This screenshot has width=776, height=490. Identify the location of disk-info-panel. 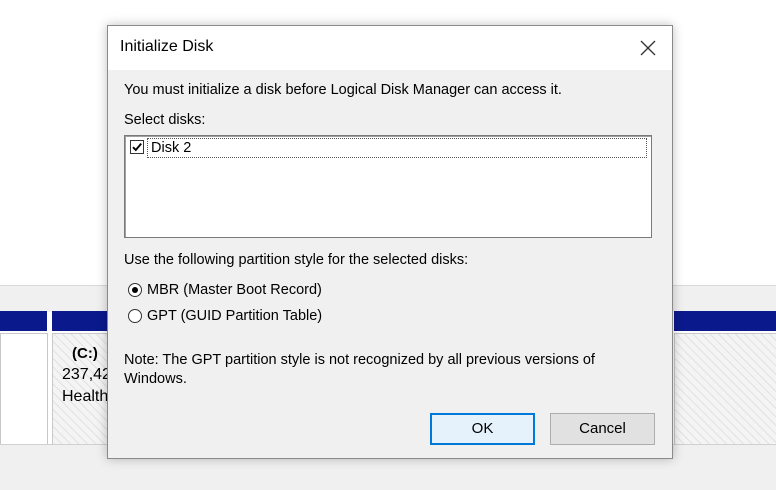
(24, 389).